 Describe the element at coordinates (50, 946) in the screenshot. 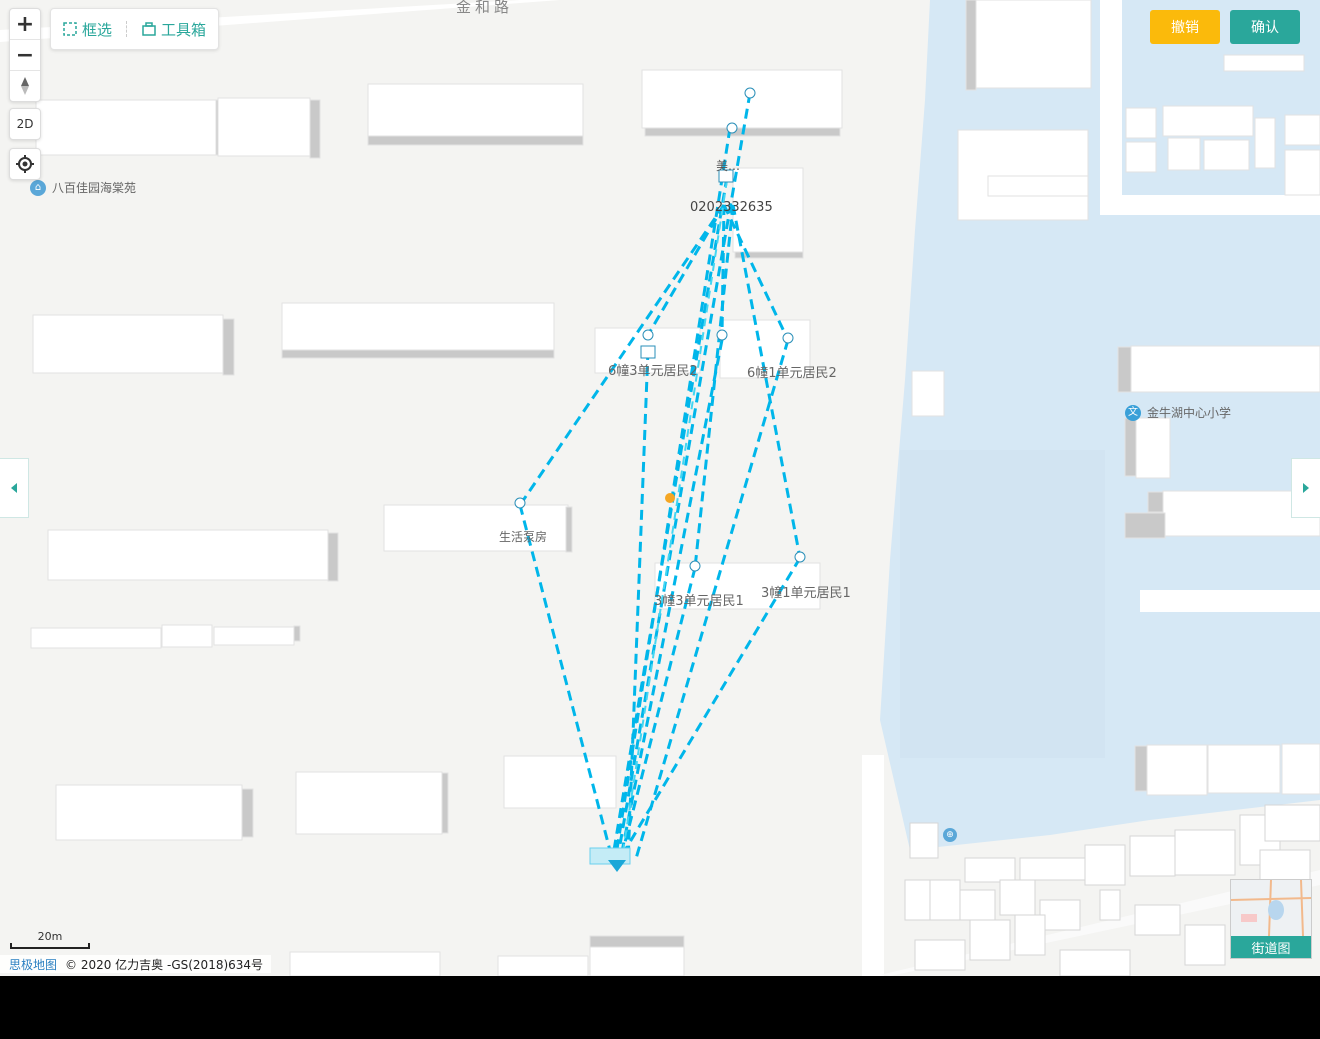

I see `scale-line` at that location.